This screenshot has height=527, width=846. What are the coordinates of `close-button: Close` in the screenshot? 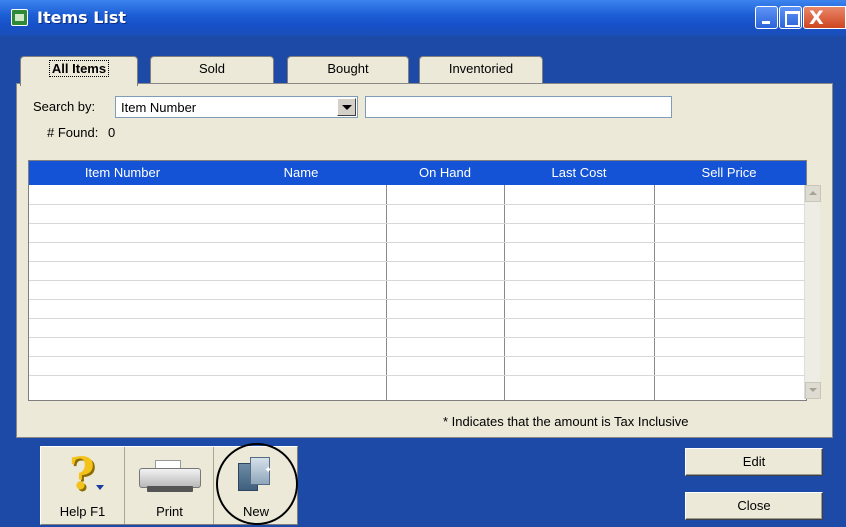 It's located at (754, 506).